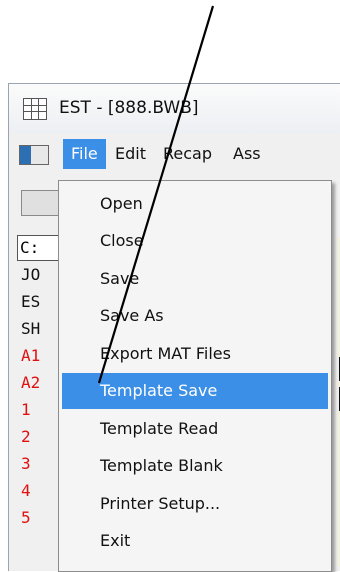 The height and width of the screenshot is (572, 340). I want to click on menu-item-save: Save, so click(195, 279).